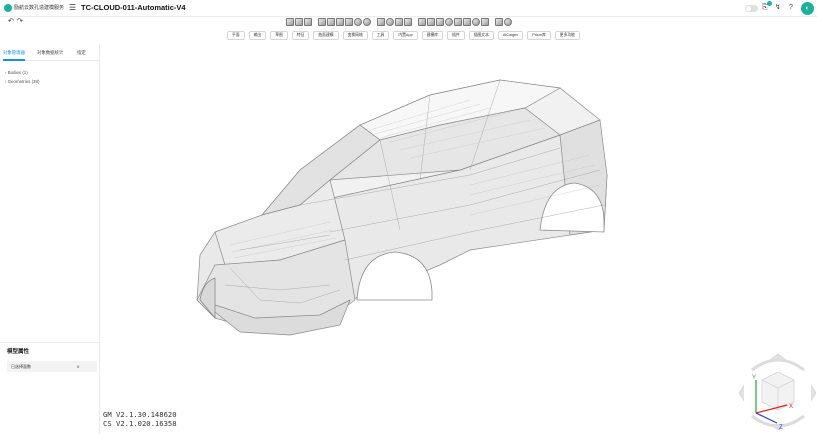 The width and height of the screenshot is (817, 434). Describe the element at coordinates (17, 72) in the screenshot. I see `tree-item-label: Bodies (1)` at that location.